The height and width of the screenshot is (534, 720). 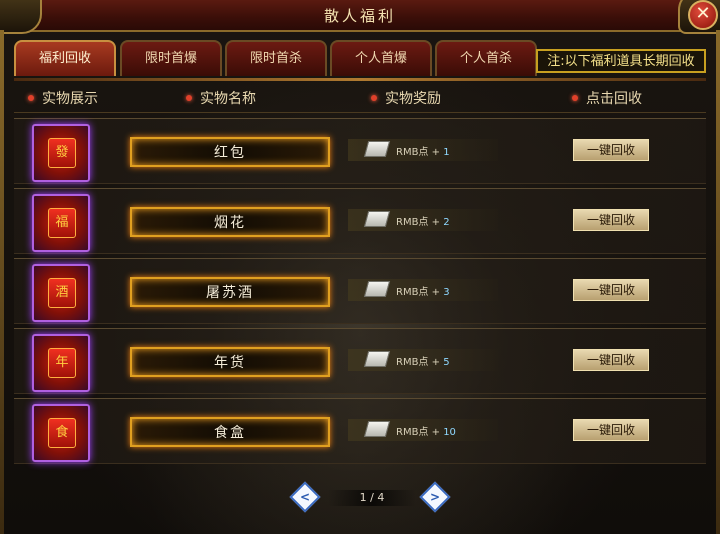 I want to click on chevron-right-icon: >, so click(x=435, y=497).